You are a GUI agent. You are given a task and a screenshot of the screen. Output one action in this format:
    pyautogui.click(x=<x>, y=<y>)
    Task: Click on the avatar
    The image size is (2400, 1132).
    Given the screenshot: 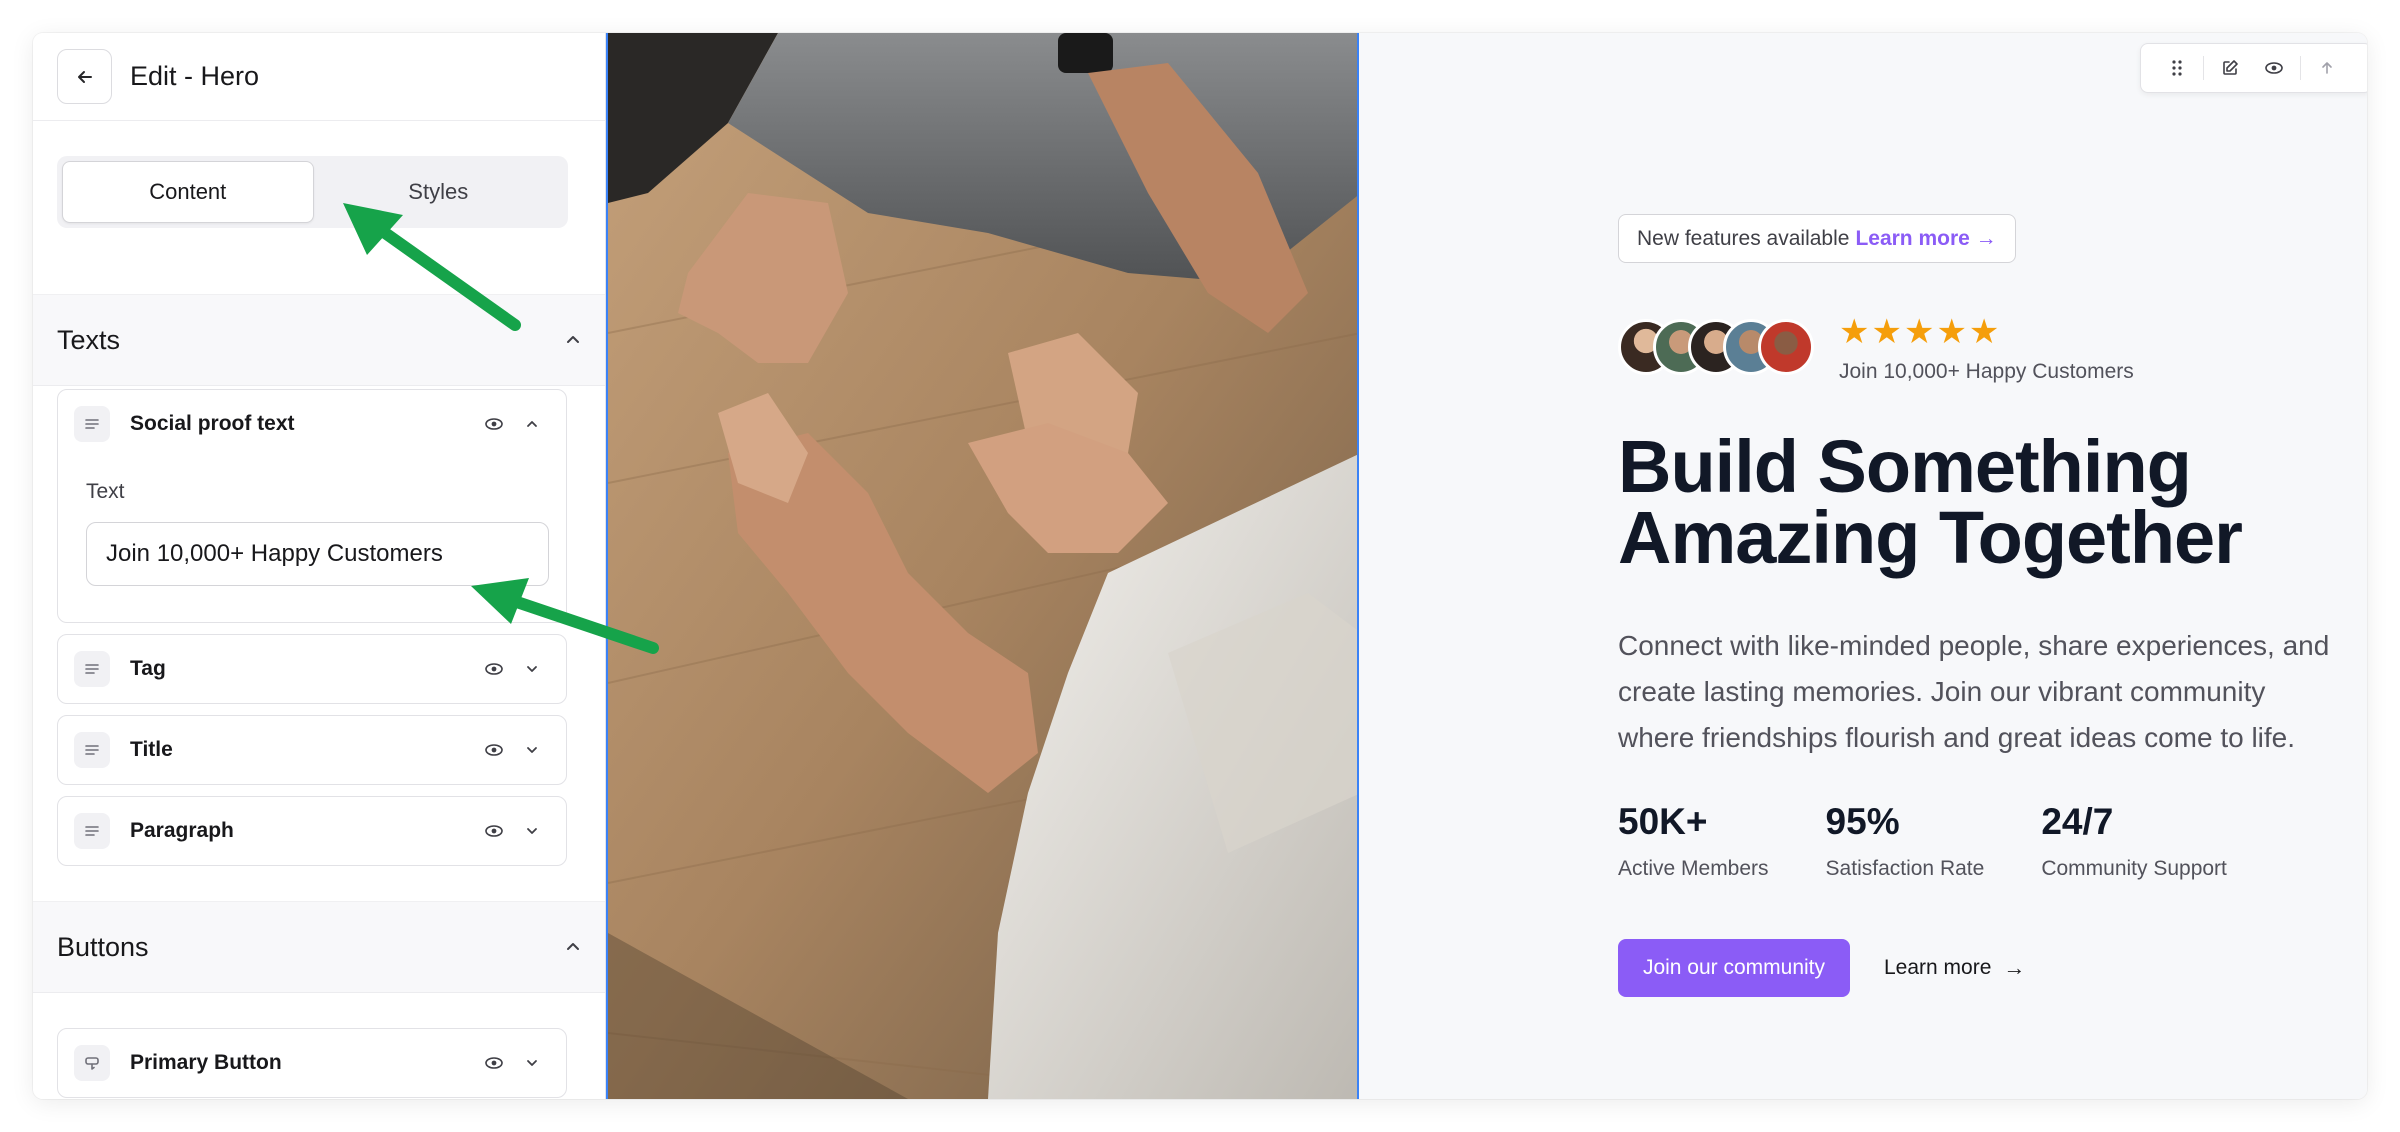 What is the action you would take?
    pyautogui.click(x=1786, y=347)
    